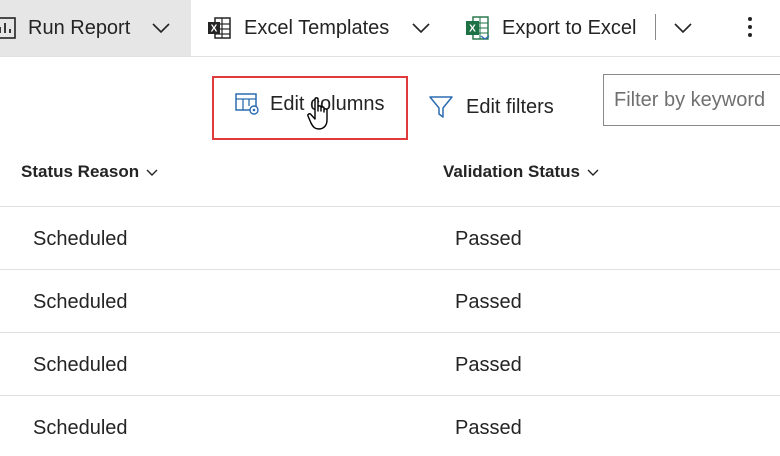 This screenshot has width=780, height=456. I want to click on more-options-icon, so click(750, 27).